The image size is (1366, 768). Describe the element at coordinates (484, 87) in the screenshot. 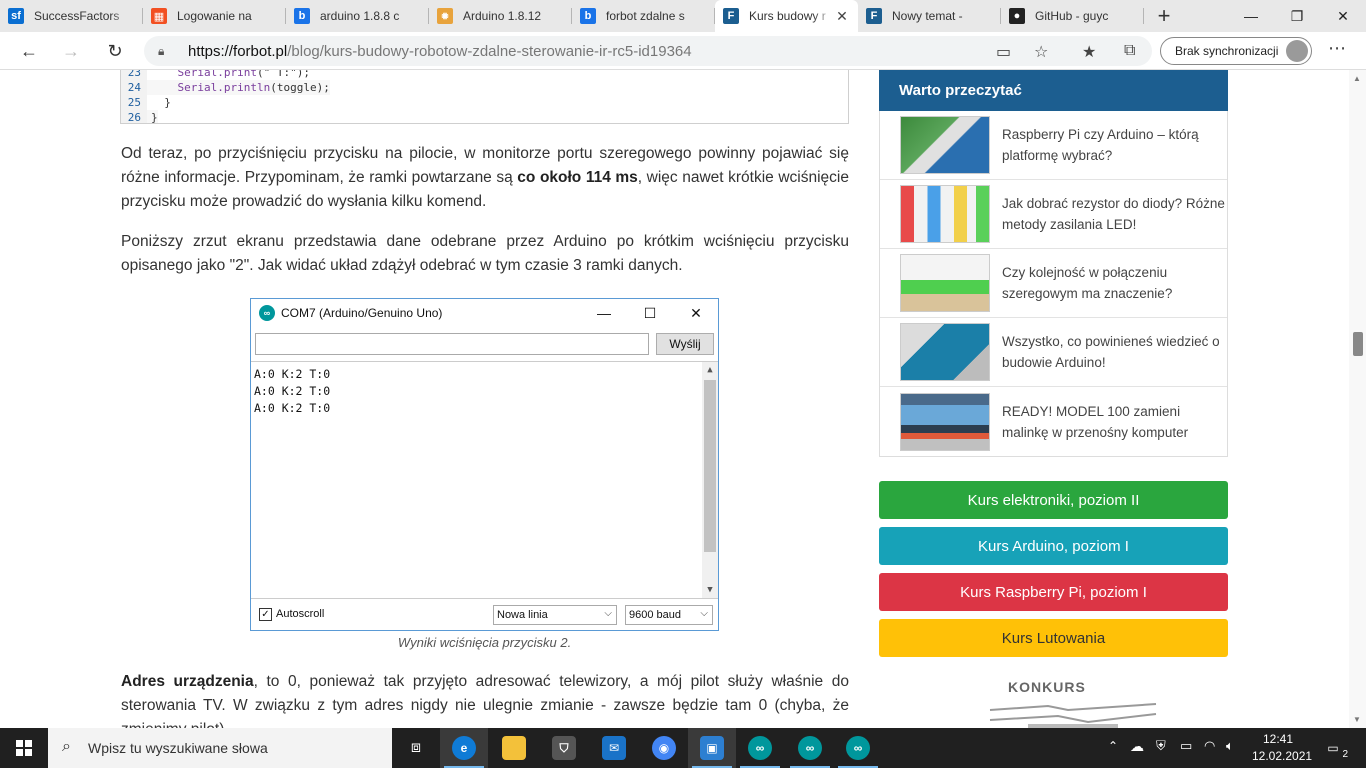

I see `code-line: 24 Serial.println(toggle);` at that location.